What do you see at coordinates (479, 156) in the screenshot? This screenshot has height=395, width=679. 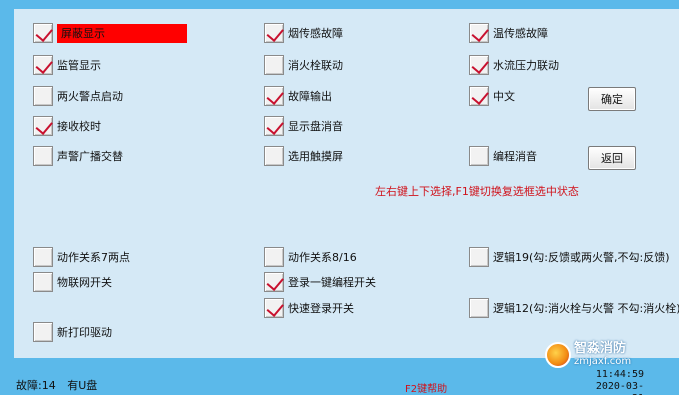 I see `checkbox-program-mute` at bounding box center [479, 156].